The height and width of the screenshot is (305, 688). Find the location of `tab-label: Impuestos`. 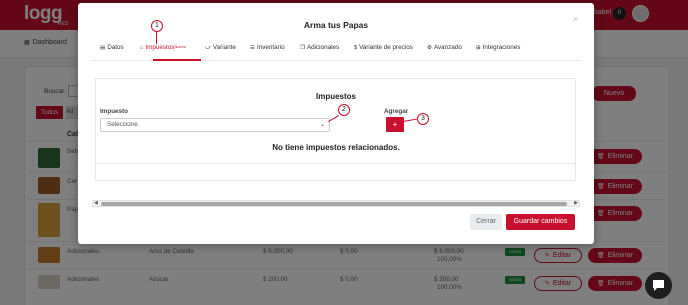

tab-label: Impuestos is located at coordinates (160, 47).